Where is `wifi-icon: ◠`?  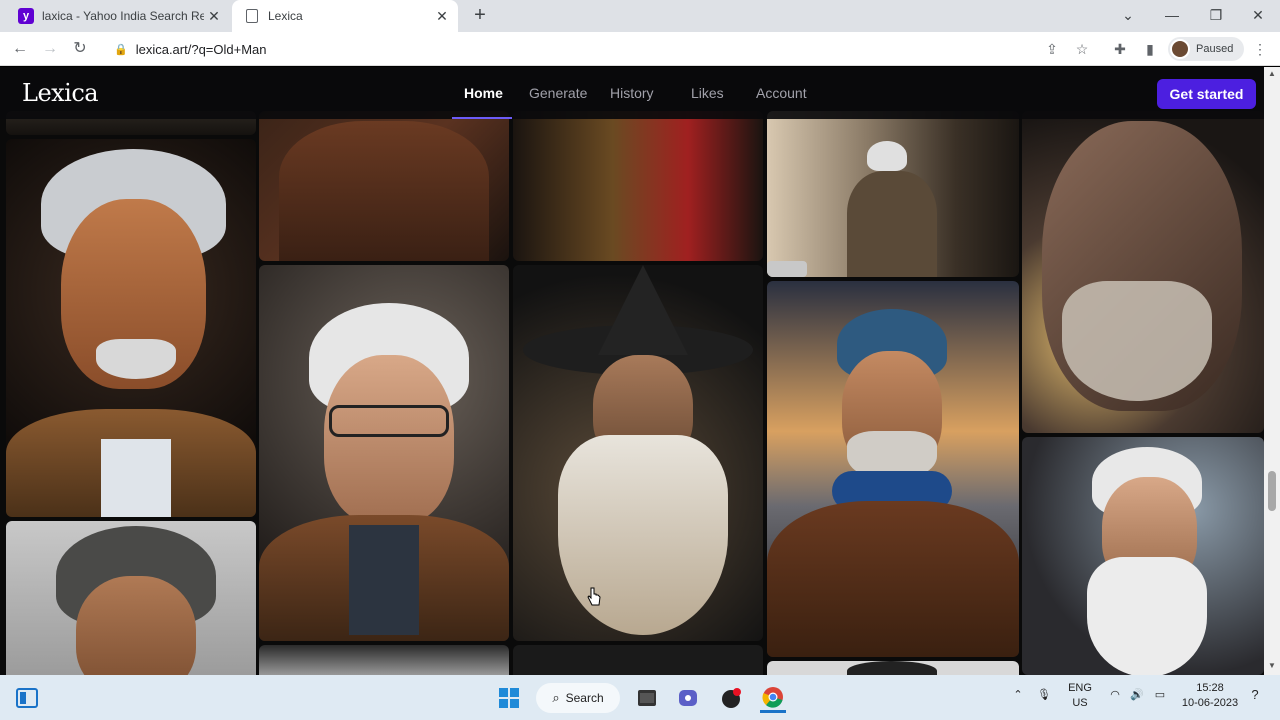
wifi-icon: ◠ is located at coordinates (1115, 695).